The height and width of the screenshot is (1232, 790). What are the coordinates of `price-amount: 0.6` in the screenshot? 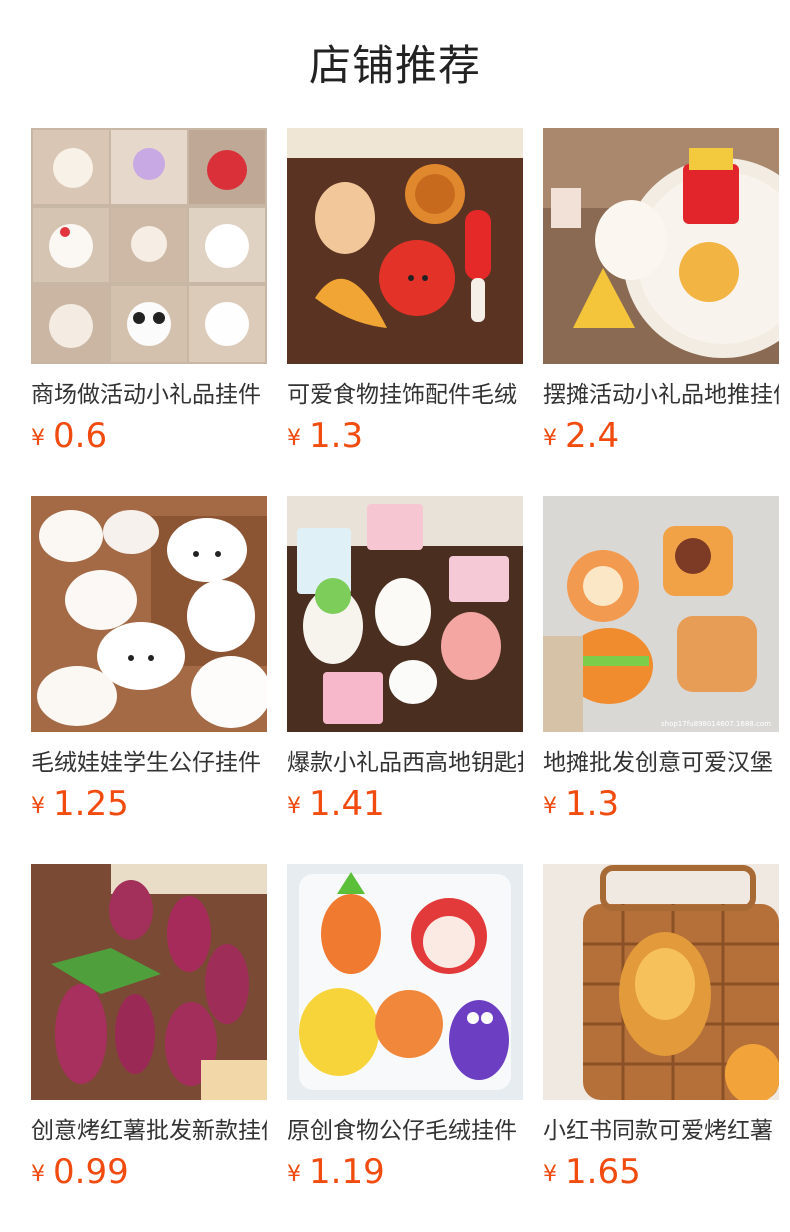 It's located at (80, 436).